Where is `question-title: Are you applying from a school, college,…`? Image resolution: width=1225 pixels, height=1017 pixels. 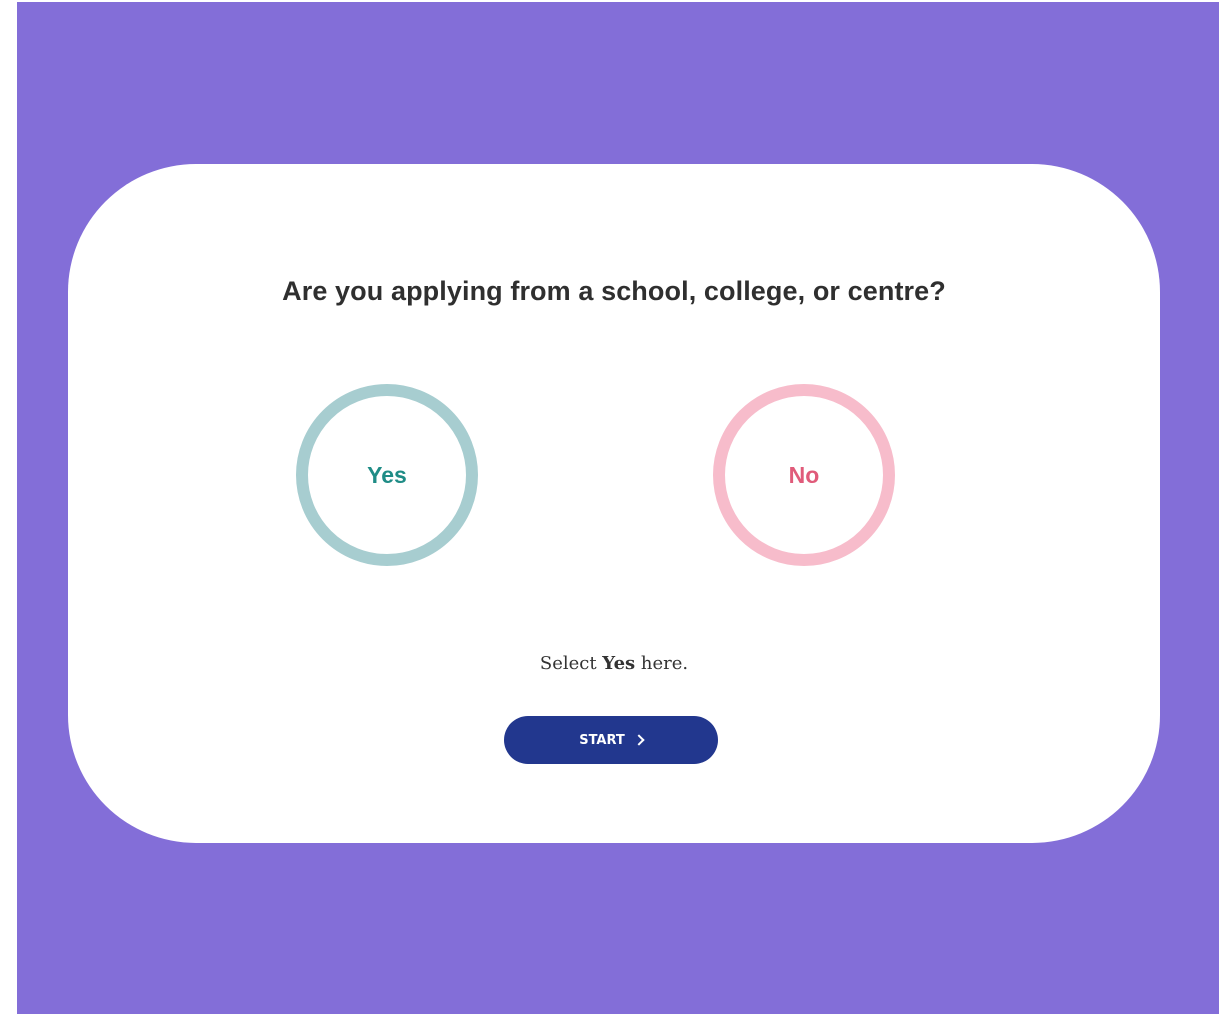 question-title: Are you applying from a school, college,… is located at coordinates (614, 291).